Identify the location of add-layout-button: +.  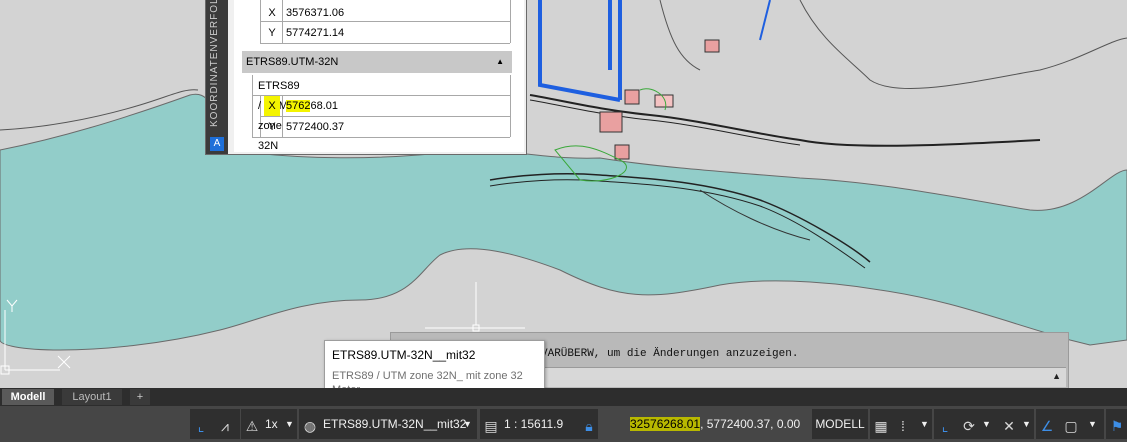
(140, 397).